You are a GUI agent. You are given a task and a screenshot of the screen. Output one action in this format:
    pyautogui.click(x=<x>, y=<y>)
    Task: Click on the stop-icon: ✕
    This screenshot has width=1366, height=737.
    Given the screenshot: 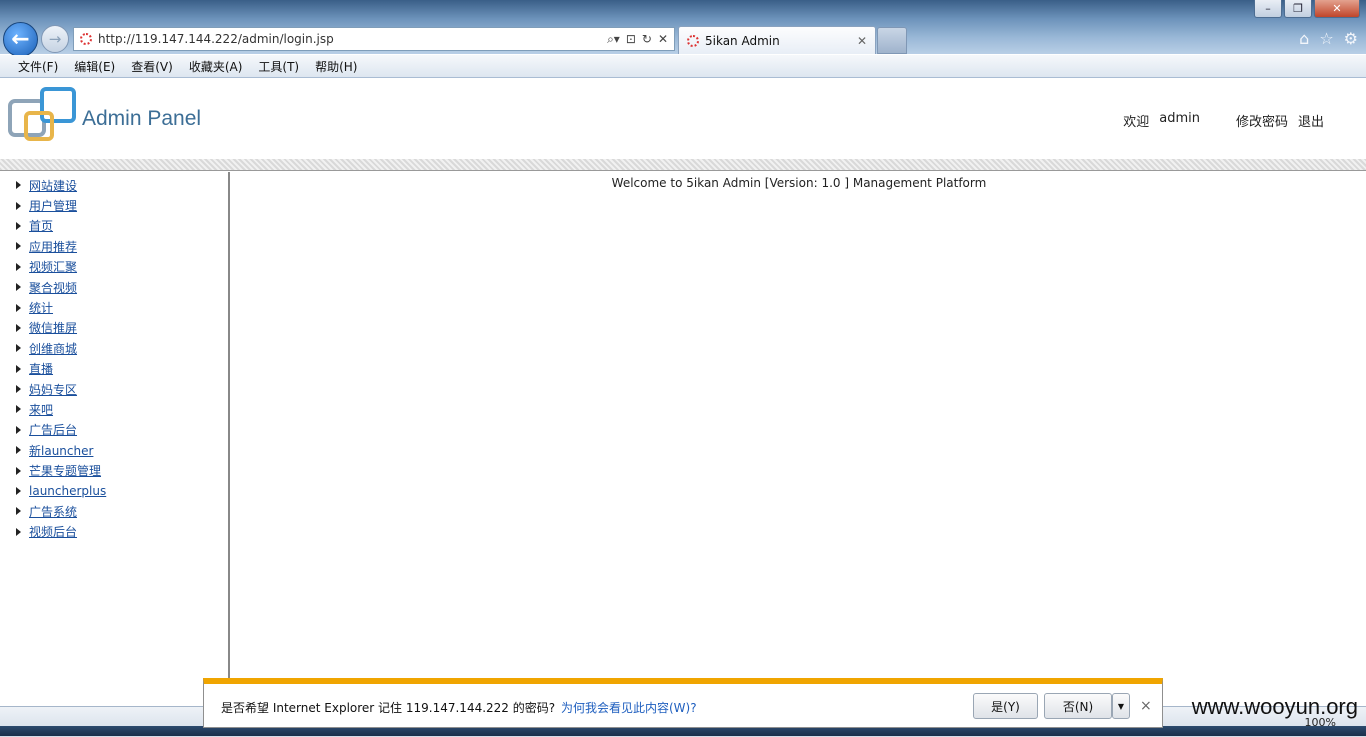 What is the action you would take?
    pyautogui.click(x=663, y=39)
    